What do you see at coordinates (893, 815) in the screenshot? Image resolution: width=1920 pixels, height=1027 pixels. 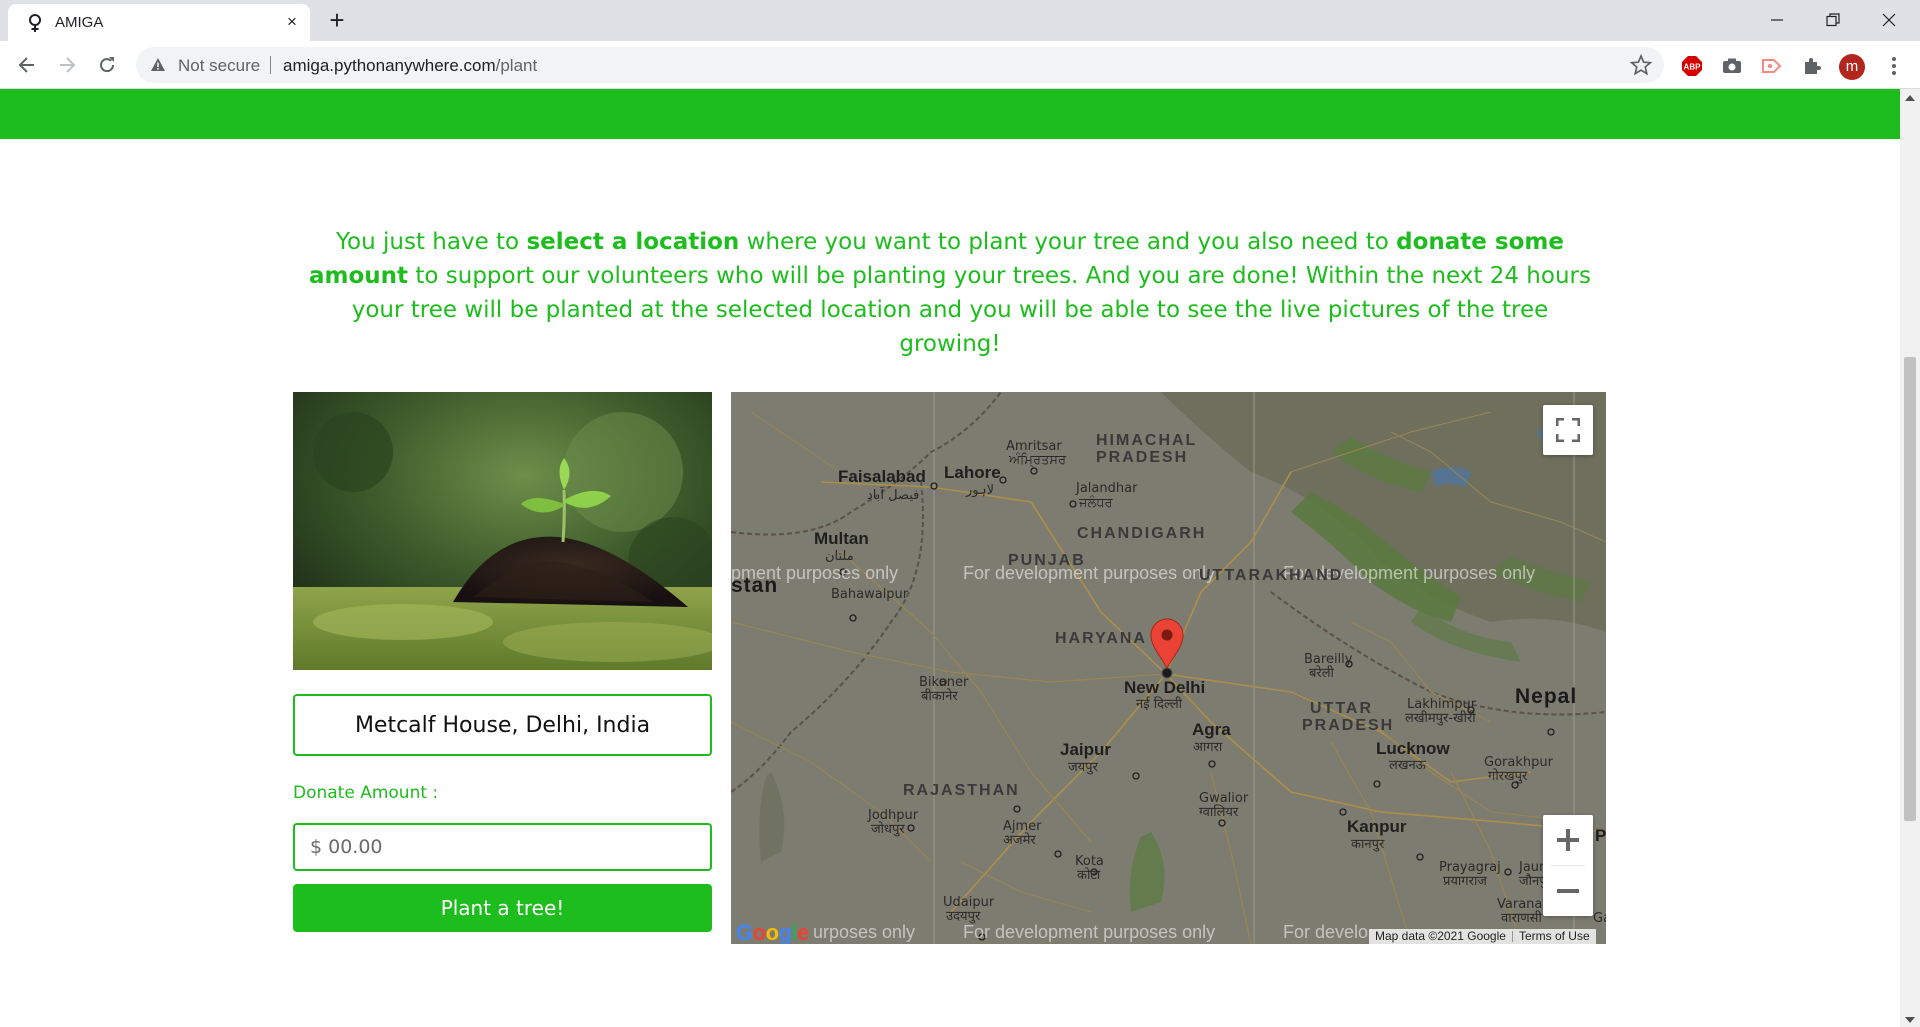 I see `map-label-jodhpur: Jodhpur` at bounding box center [893, 815].